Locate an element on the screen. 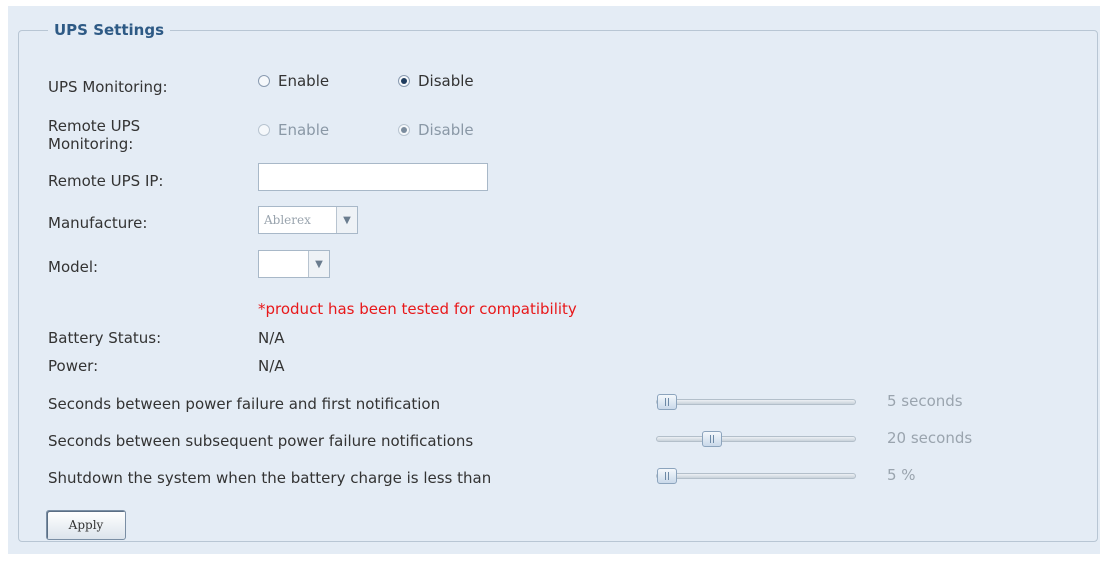  remote-ups-monitoring-disable-radio: Disable is located at coordinates (436, 130).